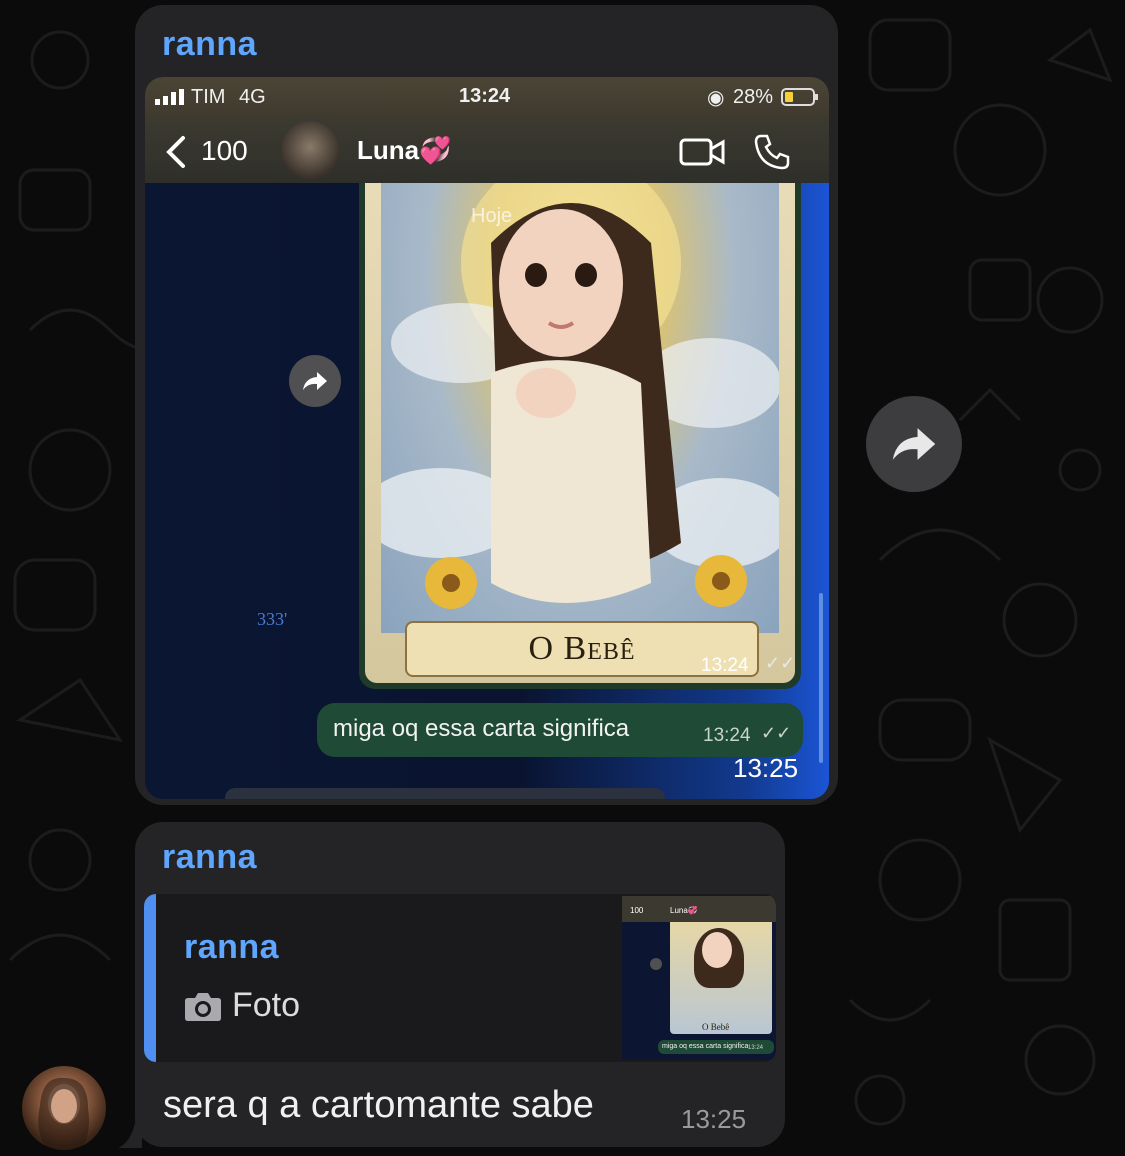  Describe the element at coordinates (576, 408) in the screenshot. I see `tarot-illustration` at that location.